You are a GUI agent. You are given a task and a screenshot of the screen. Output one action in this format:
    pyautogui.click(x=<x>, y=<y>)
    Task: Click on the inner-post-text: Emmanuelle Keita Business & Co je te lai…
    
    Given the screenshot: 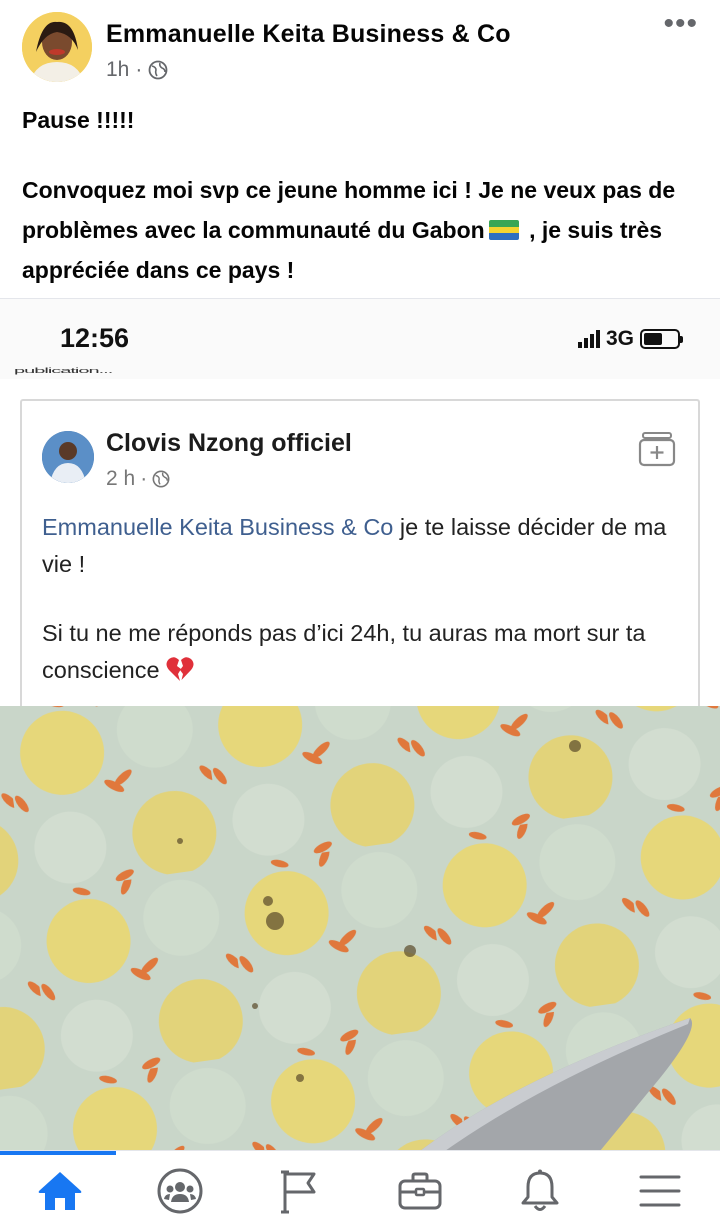 What is the action you would take?
    pyautogui.click(x=362, y=599)
    